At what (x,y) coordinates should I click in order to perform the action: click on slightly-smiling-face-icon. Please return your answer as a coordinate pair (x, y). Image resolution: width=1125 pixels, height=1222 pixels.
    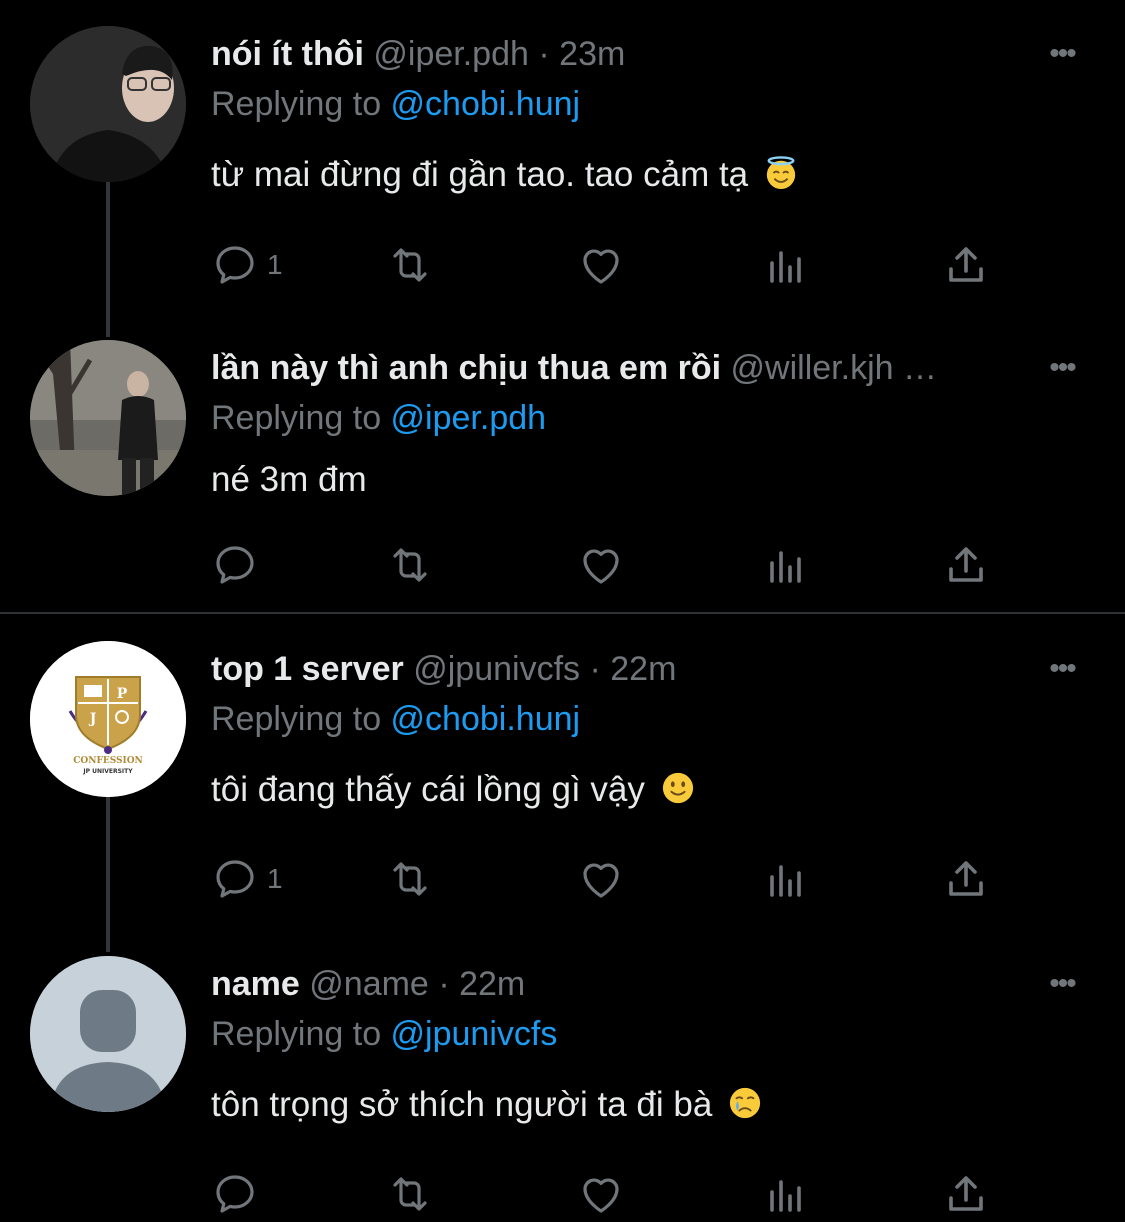
    Looking at the image, I should click on (677, 788).